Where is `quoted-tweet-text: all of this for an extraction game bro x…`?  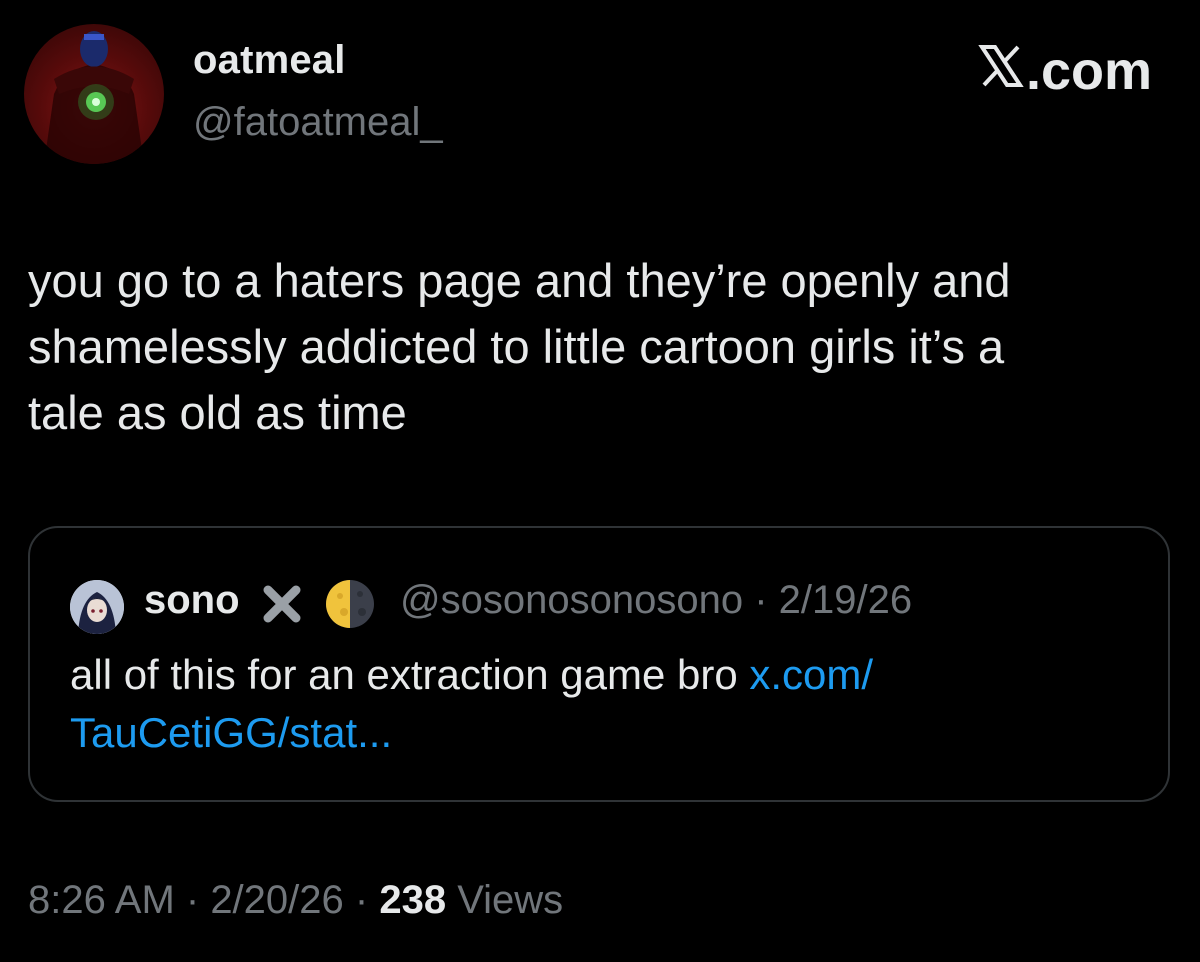 quoted-tweet-text: all of this for an extraction game bro x… is located at coordinates (600, 704).